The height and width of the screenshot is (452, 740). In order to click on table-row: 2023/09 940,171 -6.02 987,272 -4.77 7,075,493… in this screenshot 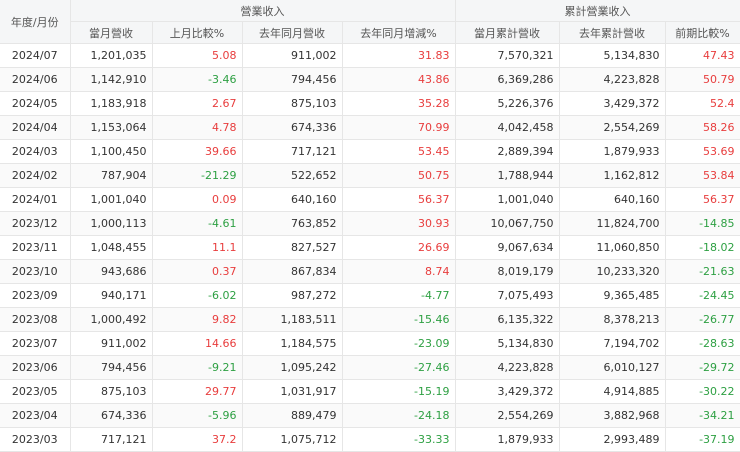, I will do `click(370, 295)`.